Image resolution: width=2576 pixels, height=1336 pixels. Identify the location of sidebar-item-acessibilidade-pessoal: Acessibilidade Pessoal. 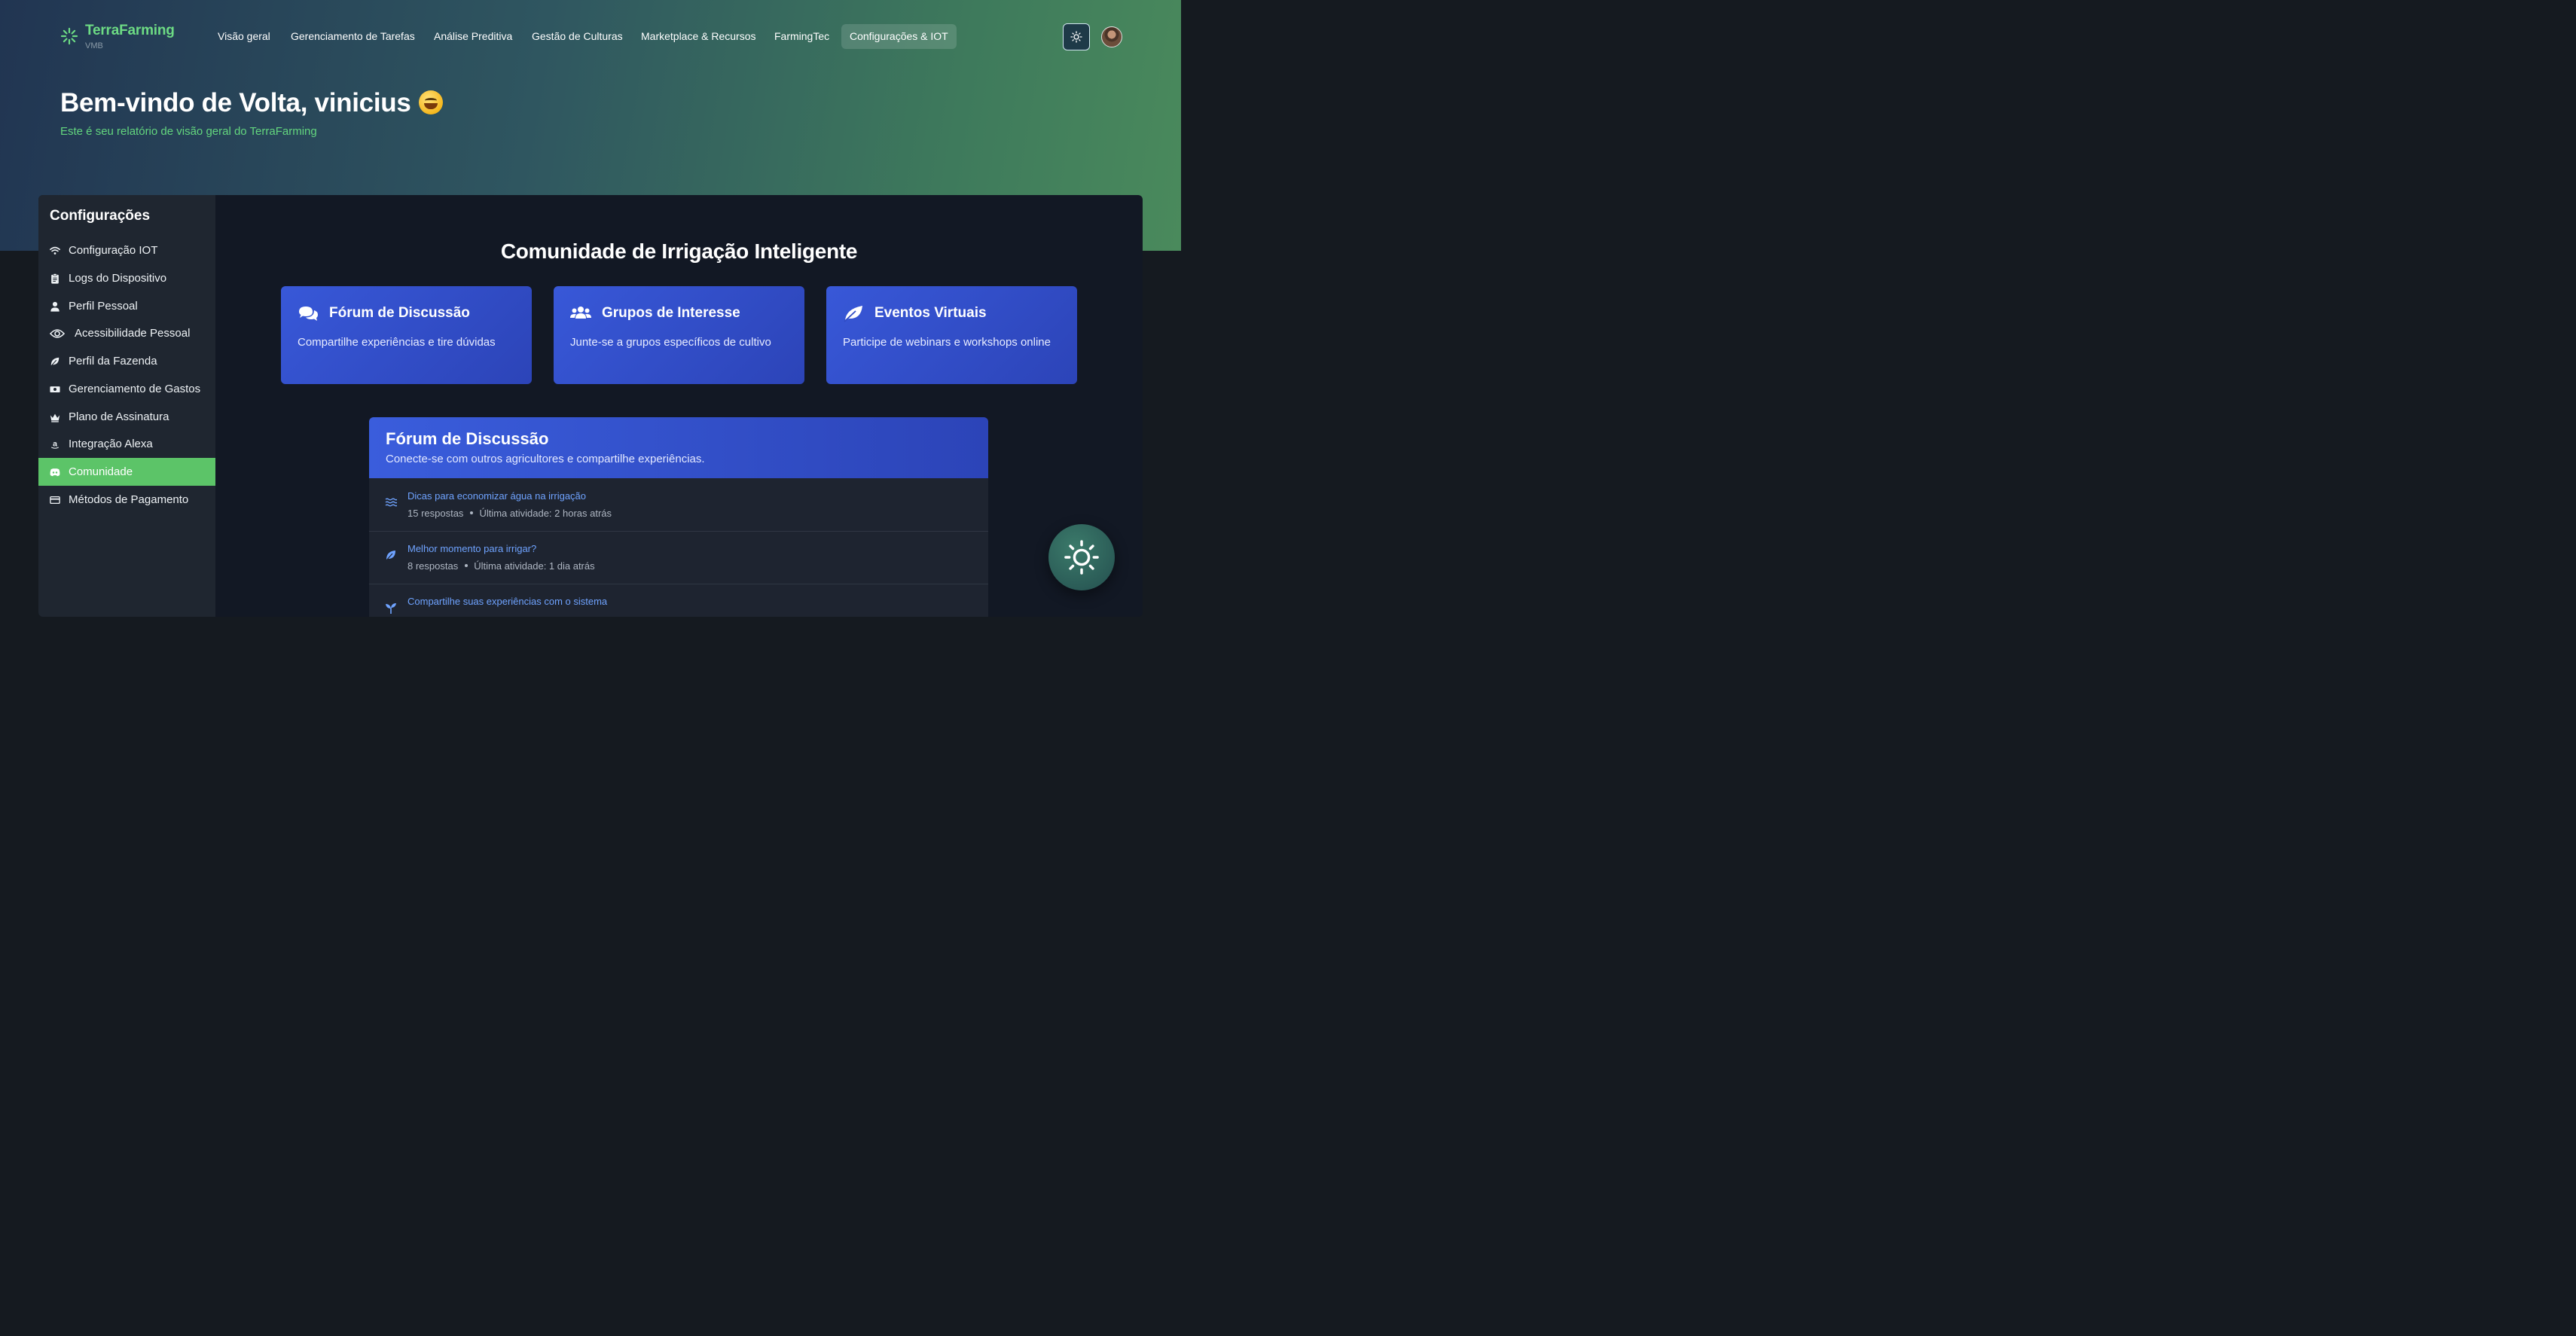
(127, 333).